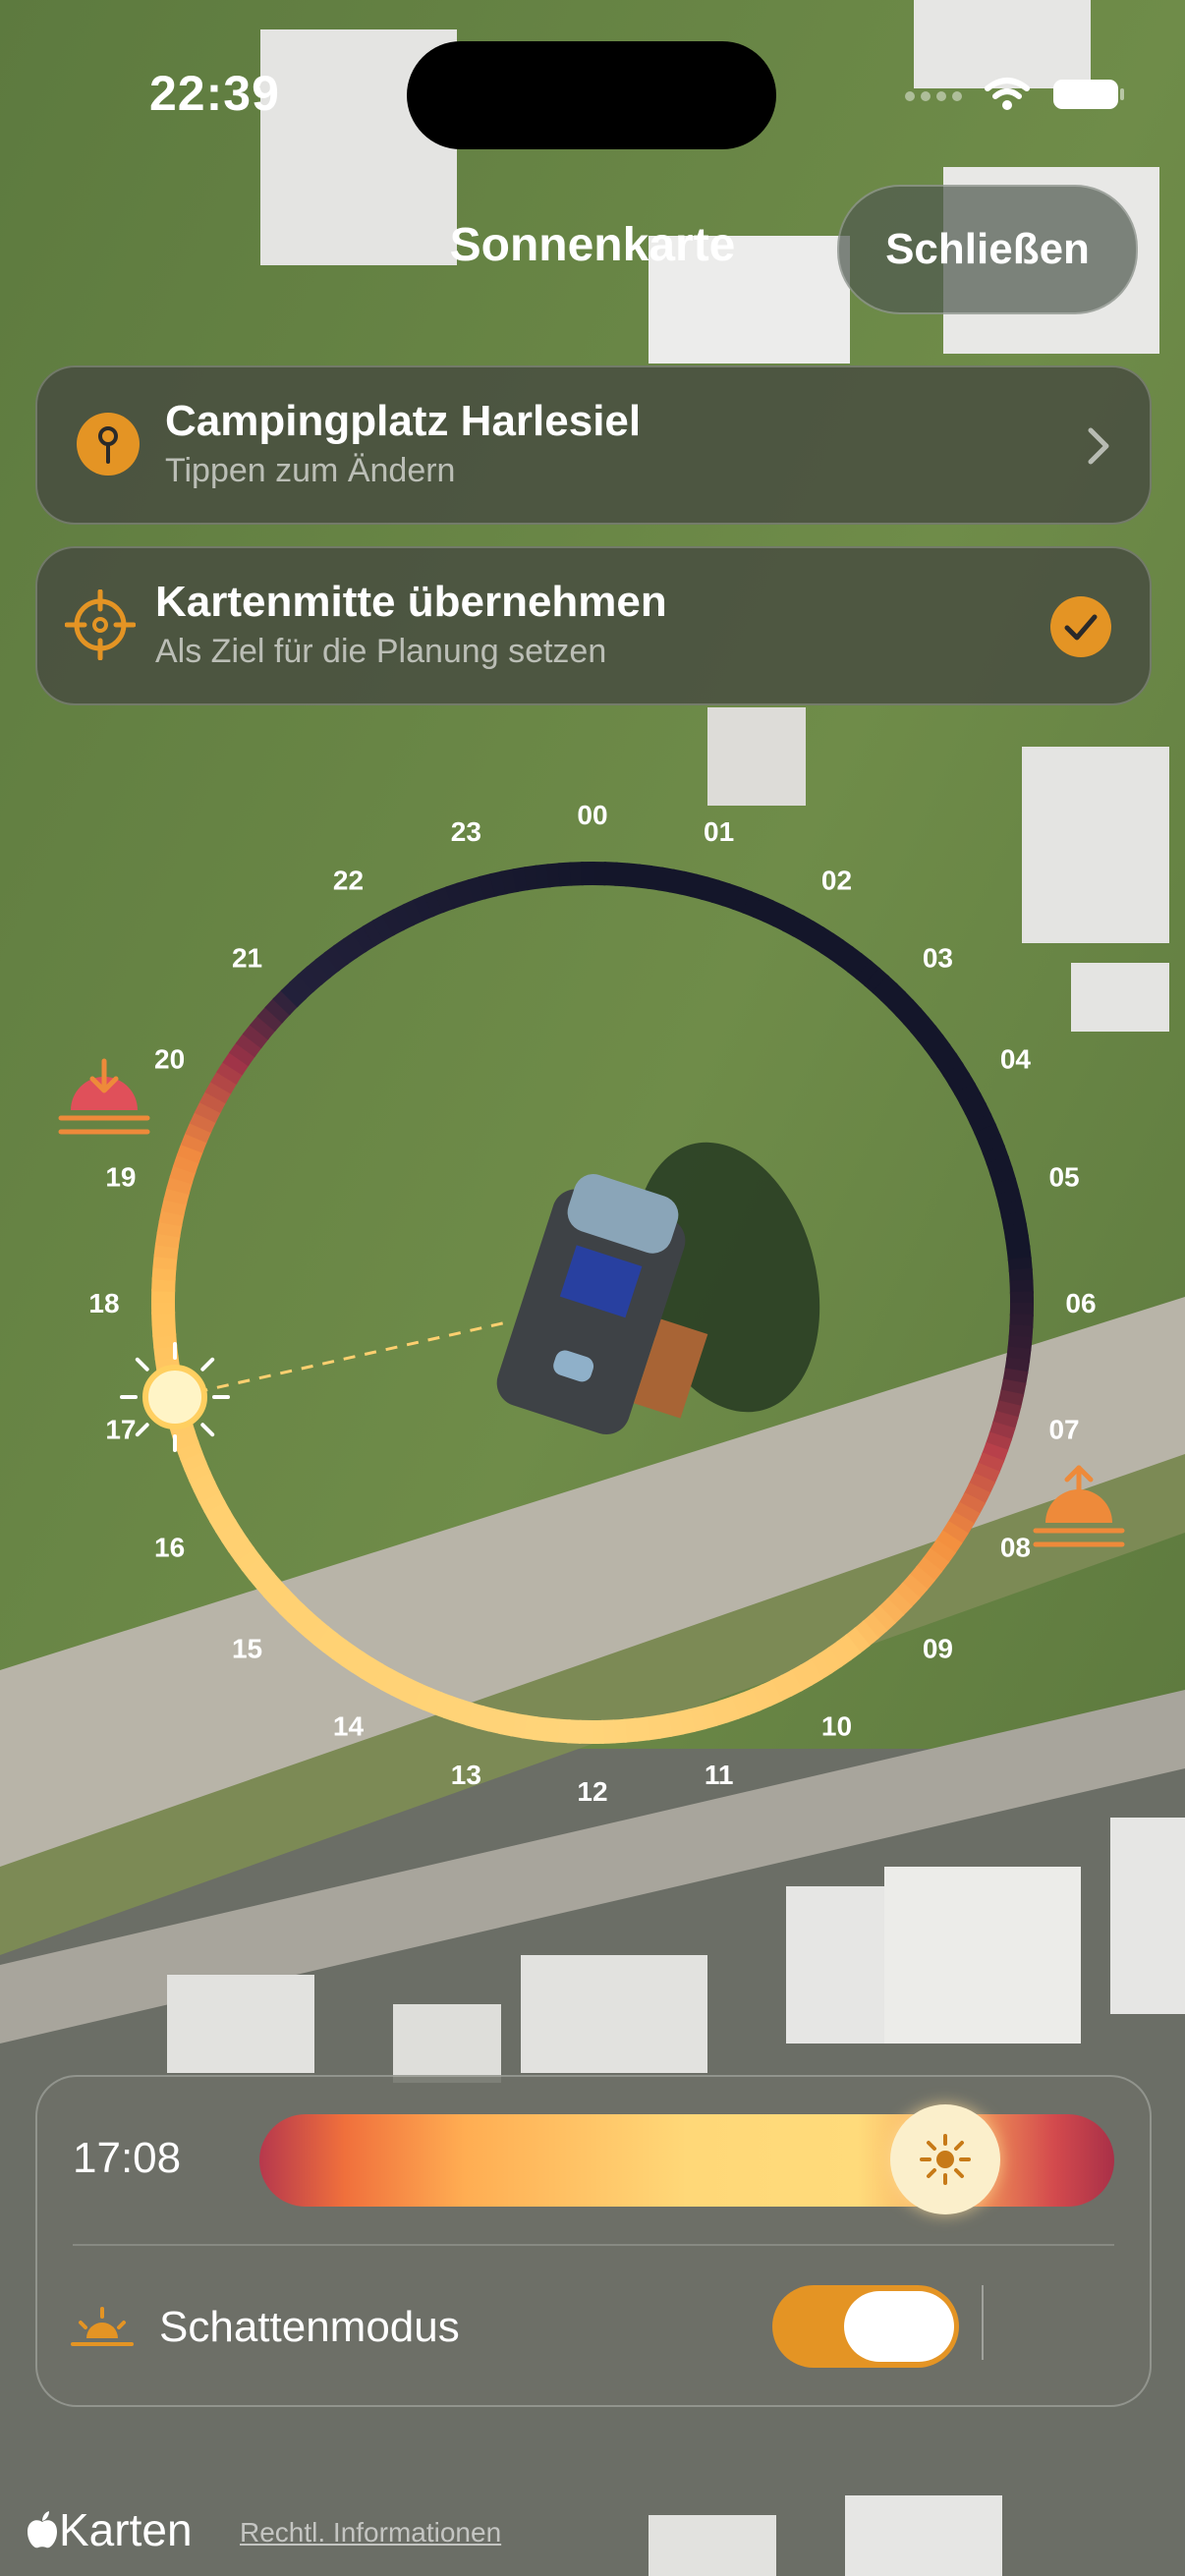 The width and height of the screenshot is (1185, 2576). What do you see at coordinates (104, 1303) in the screenshot?
I see `hour-label: 18` at bounding box center [104, 1303].